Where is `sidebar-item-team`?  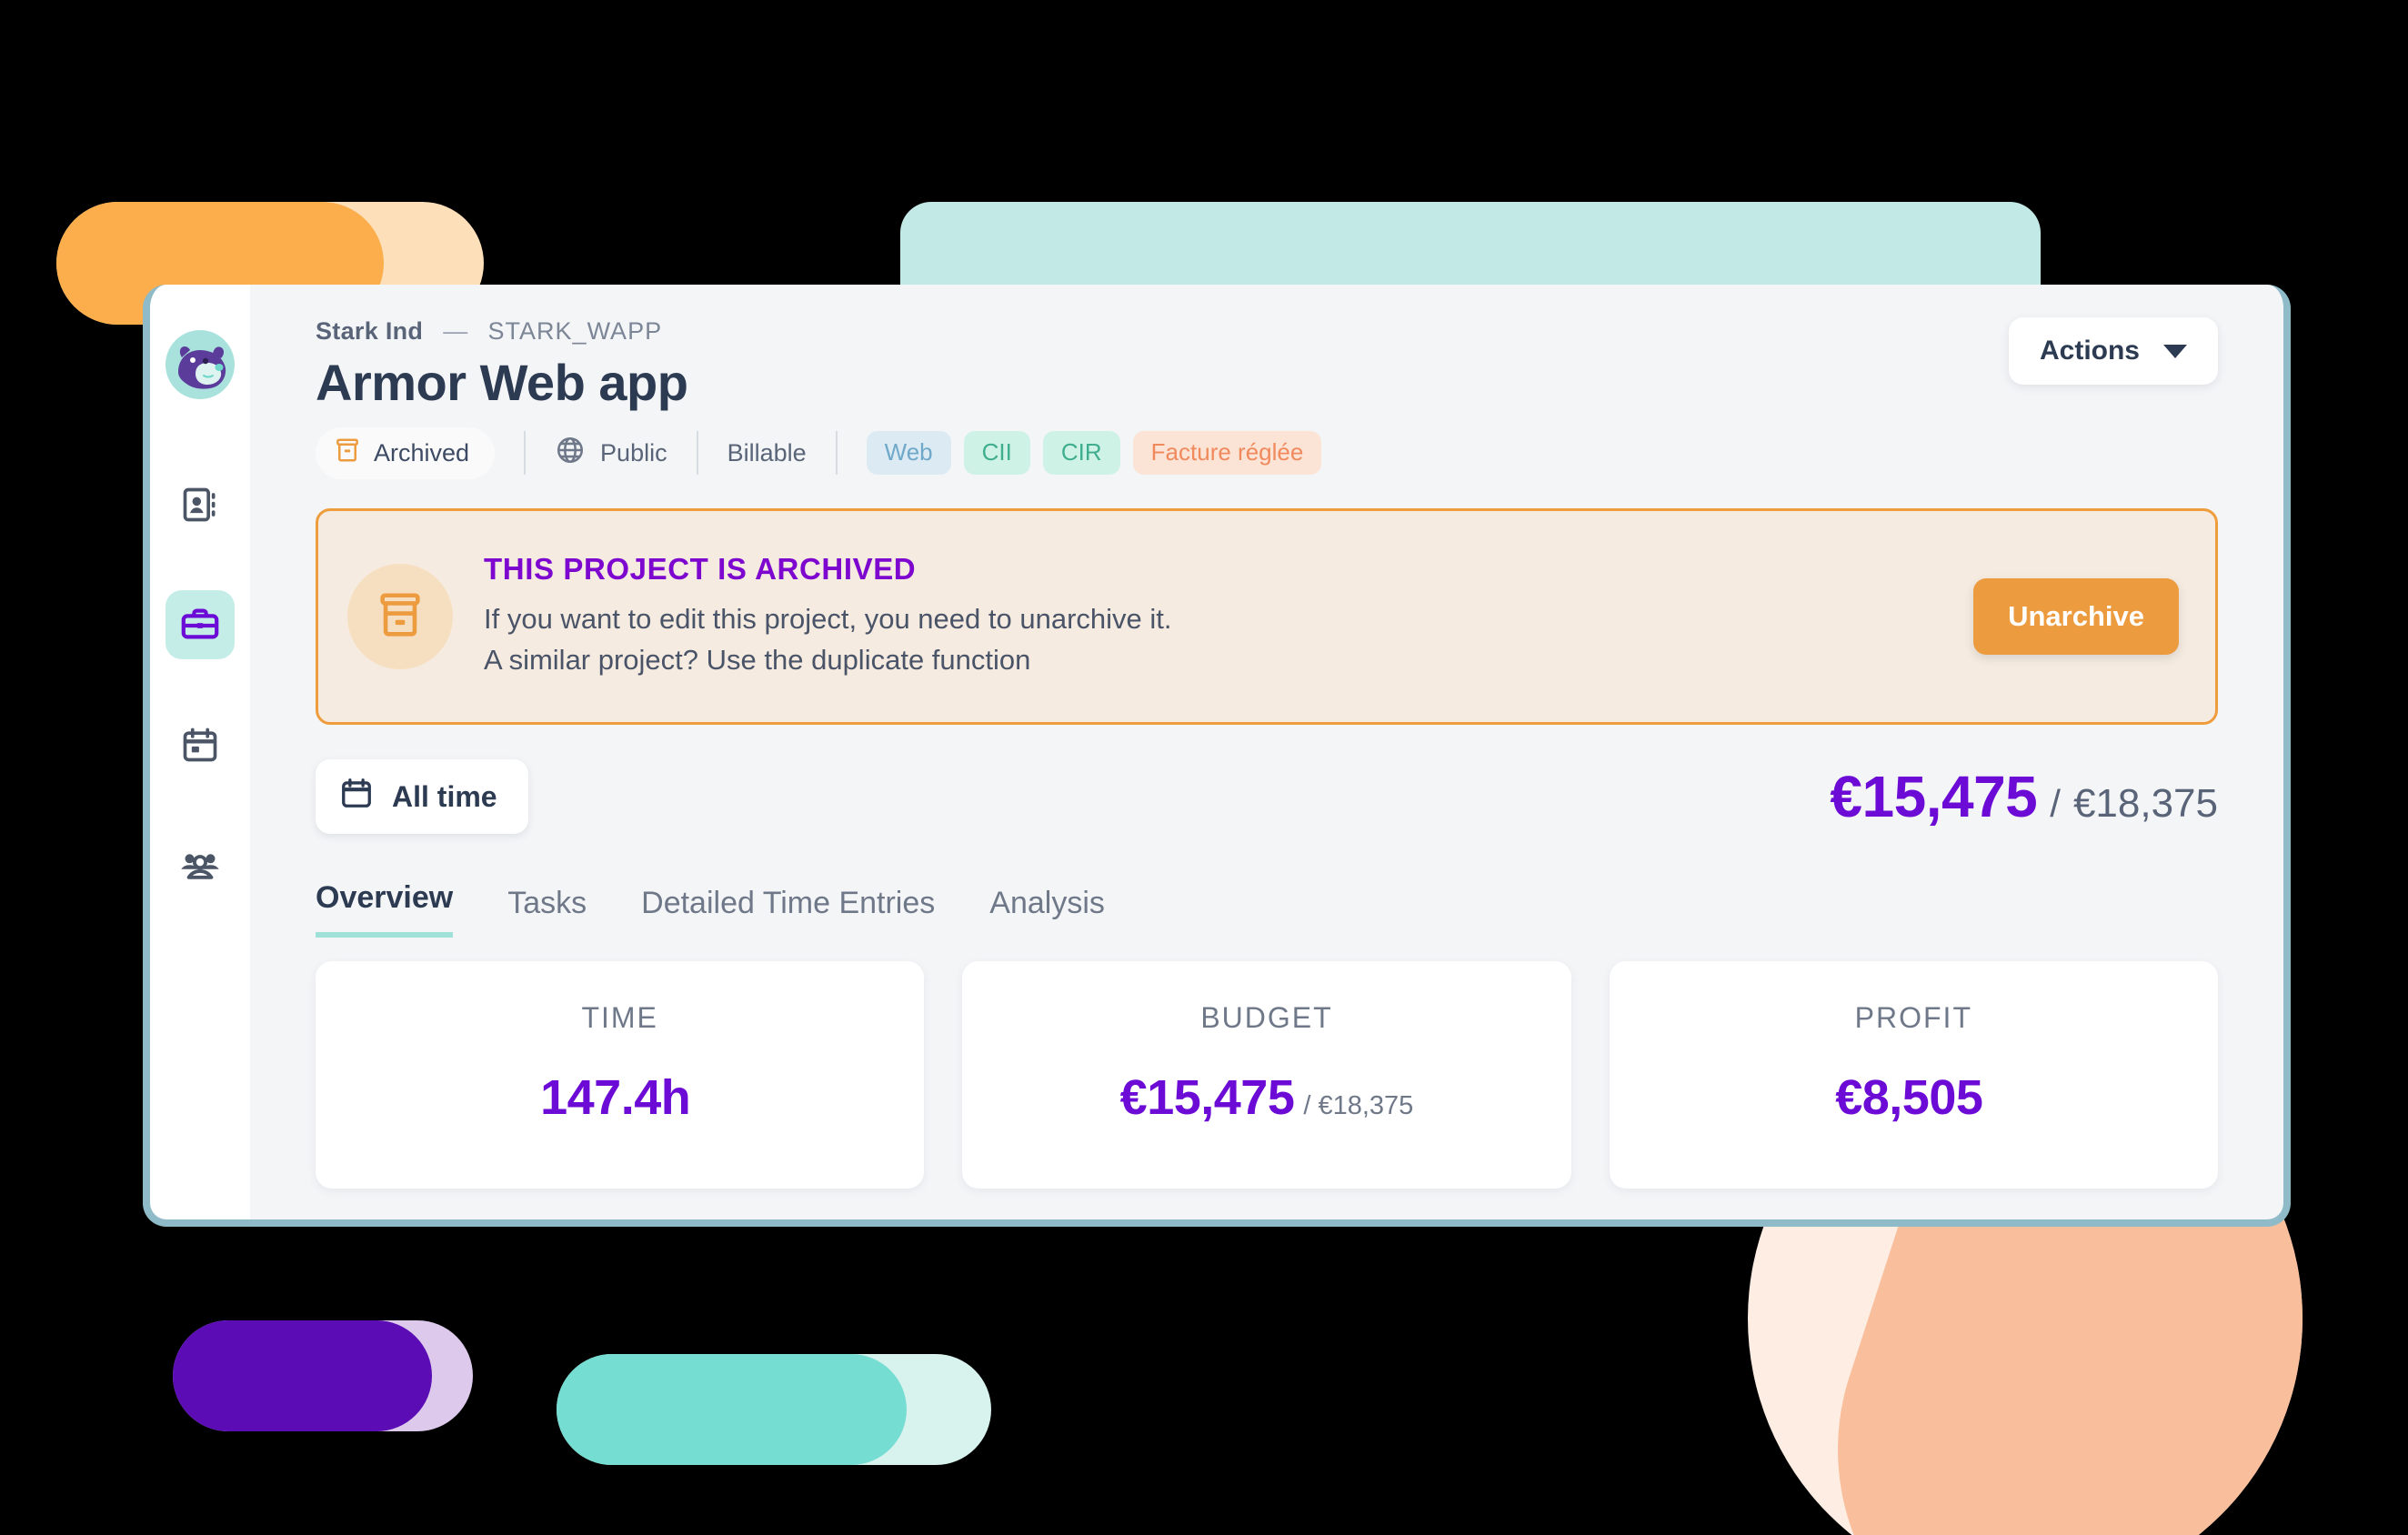
sidebar-item-team is located at coordinates (200, 864).